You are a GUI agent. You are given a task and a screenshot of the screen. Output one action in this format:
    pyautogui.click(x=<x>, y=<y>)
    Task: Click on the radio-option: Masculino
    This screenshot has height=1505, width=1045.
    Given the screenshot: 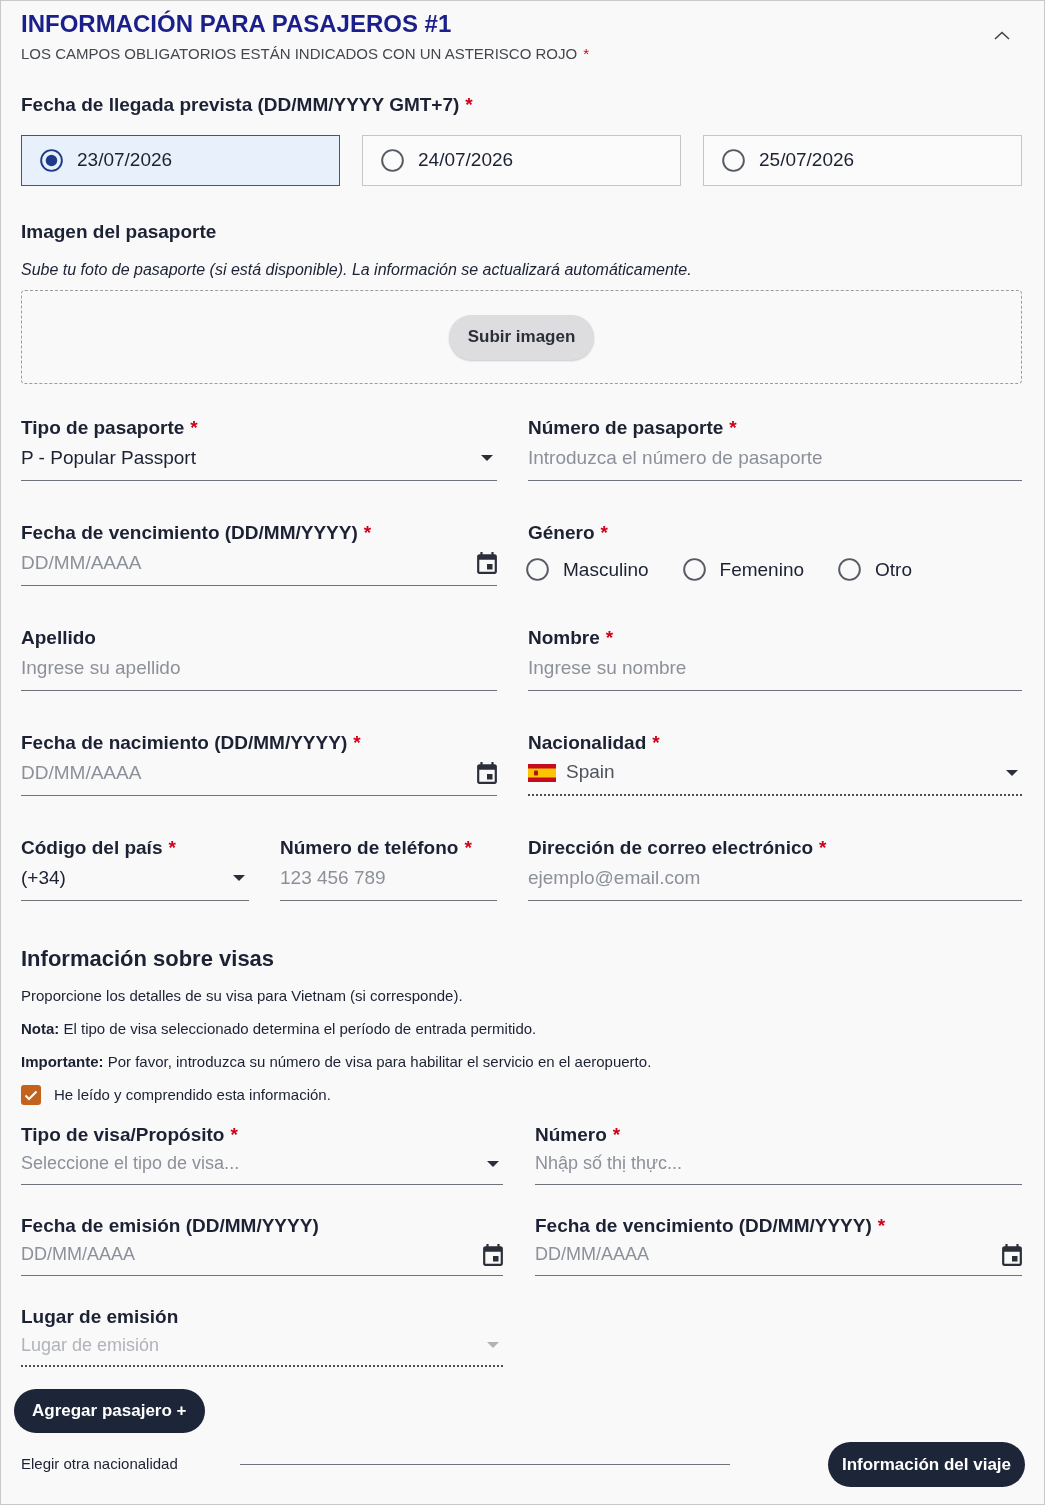 What is the action you would take?
    pyautogui.click(x=587, y=569)
    